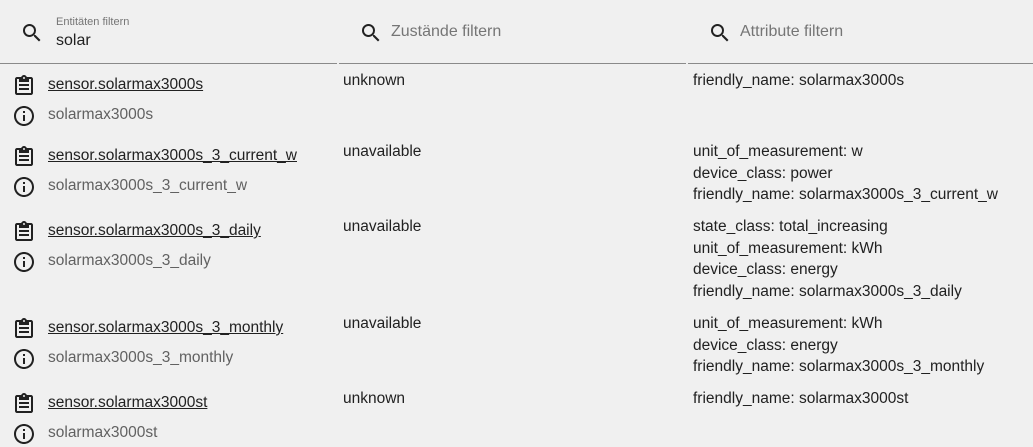 The image size is (1033, 447). Describe the element at coordinates (154, 231) in the screenshot. I see `entity-id-link: sensor.solarmax3000s_3_daily` at that location.